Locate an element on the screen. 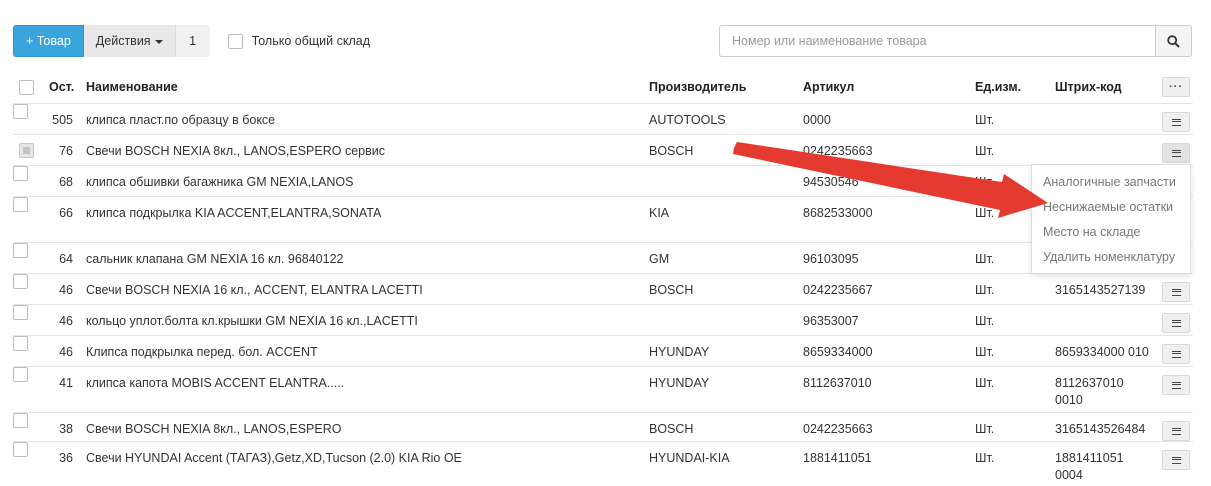  header-manufacturer: Производитель is located at coordinates (697, 87).